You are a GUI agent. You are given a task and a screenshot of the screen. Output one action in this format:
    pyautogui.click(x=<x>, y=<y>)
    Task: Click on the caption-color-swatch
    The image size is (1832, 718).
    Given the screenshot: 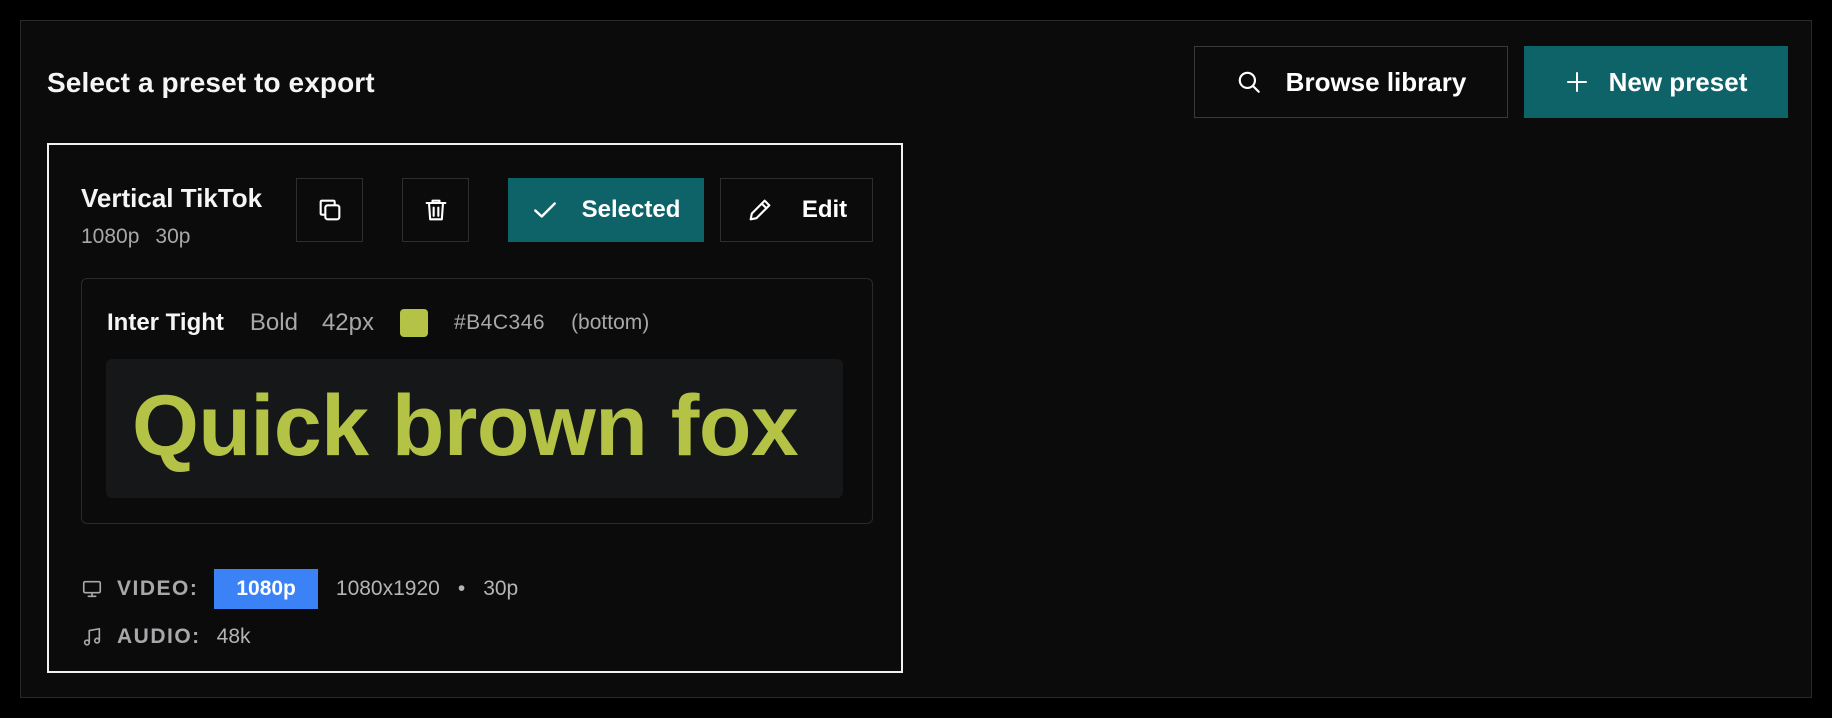 What is the action you would take?
    pyautogui.click(x=413, y=323)
    